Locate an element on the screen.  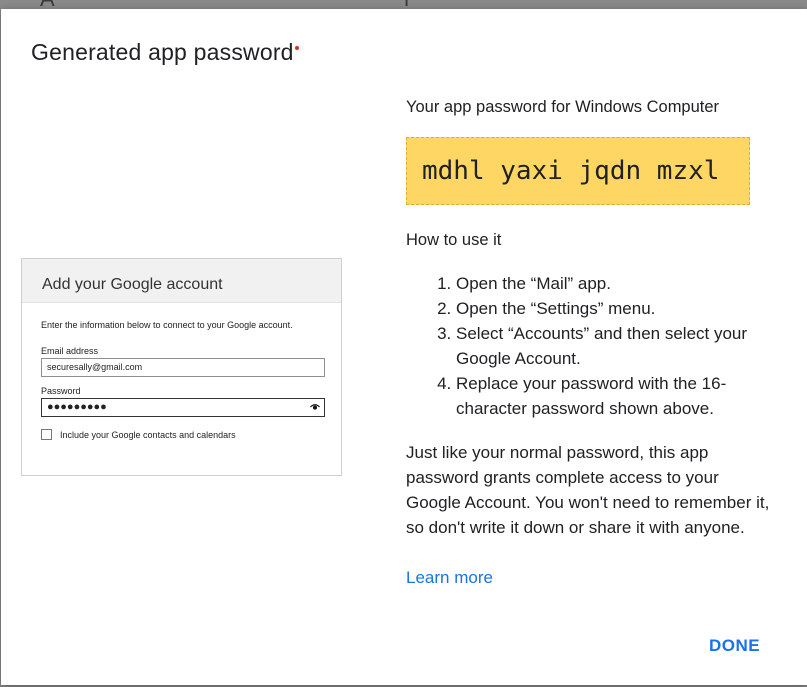
illustration-checkbox is located at coordinates (46, 434).